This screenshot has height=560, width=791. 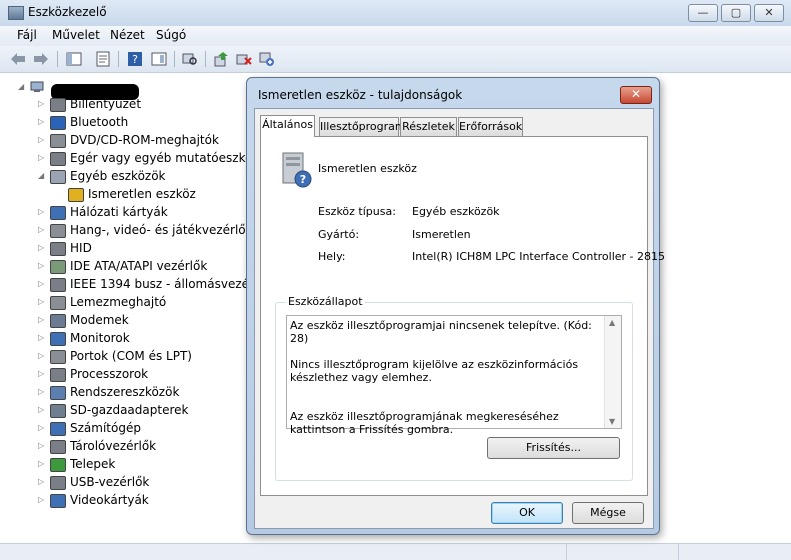 What do you see at coordinates (395, 36) in the screenshot?
I see `menu-bar: Fájl Művelet Nézet Súgó` at bounding box center [395, 36].